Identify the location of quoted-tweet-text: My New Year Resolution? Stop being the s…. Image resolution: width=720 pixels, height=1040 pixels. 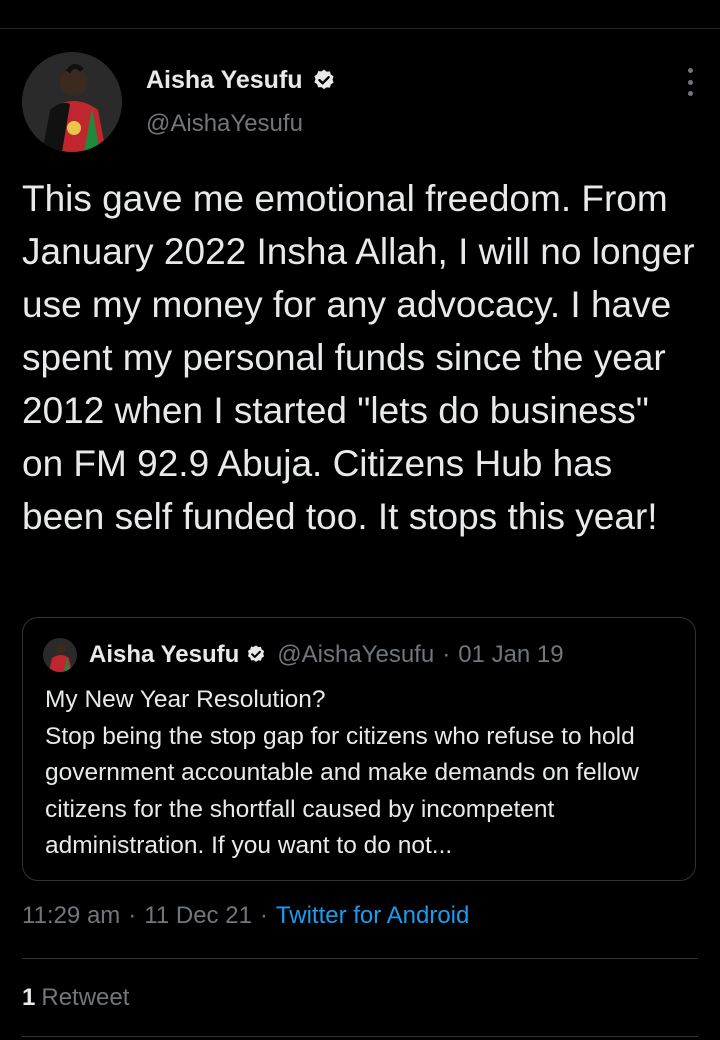
(342, 772).